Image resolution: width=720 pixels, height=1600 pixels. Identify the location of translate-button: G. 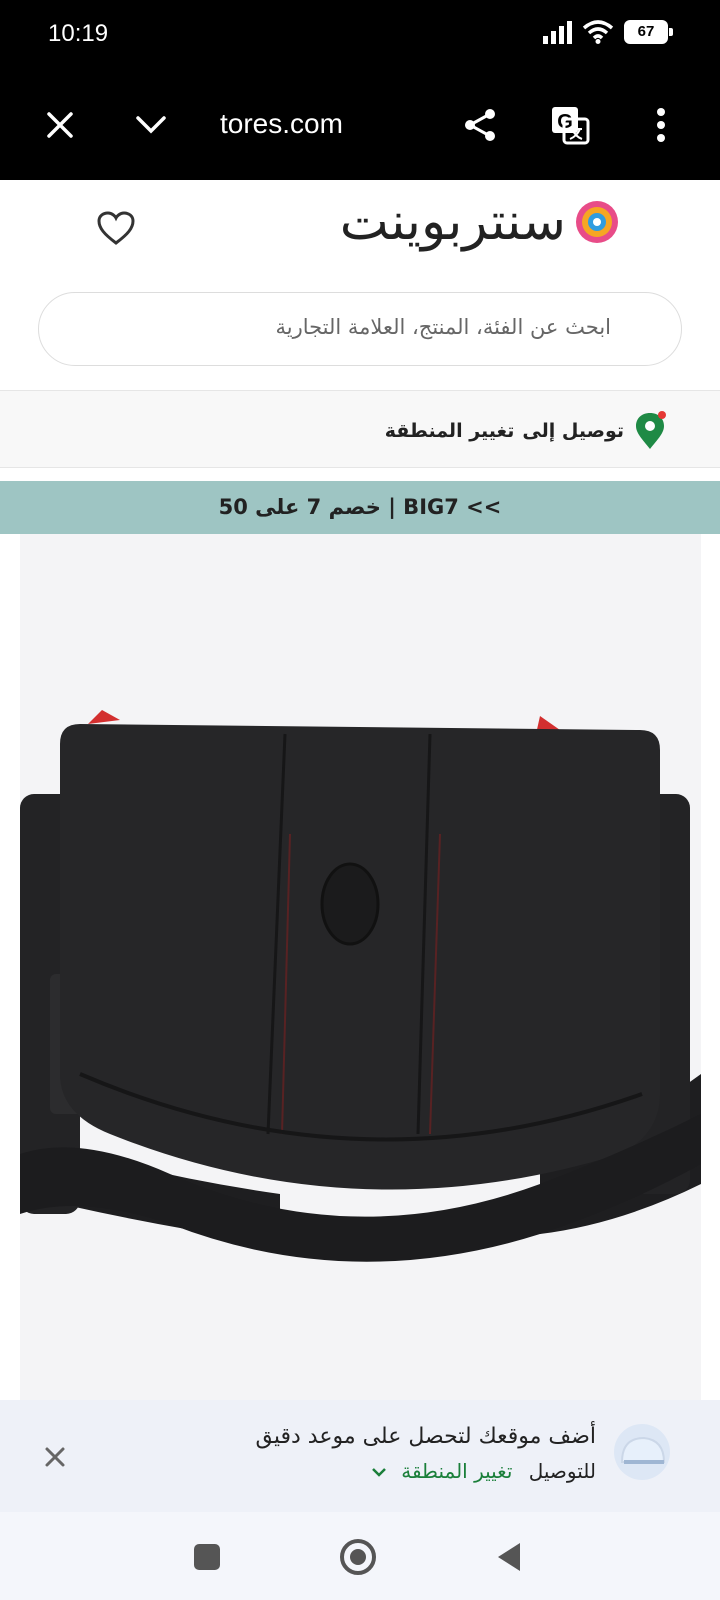
(570, 125).